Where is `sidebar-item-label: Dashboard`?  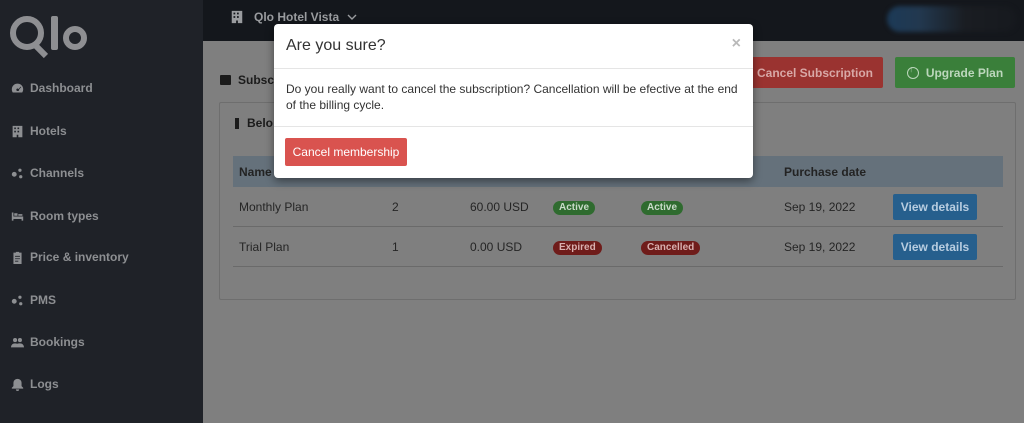 sidebar-item-label: Dashboard is located at coordinates (61, 88).